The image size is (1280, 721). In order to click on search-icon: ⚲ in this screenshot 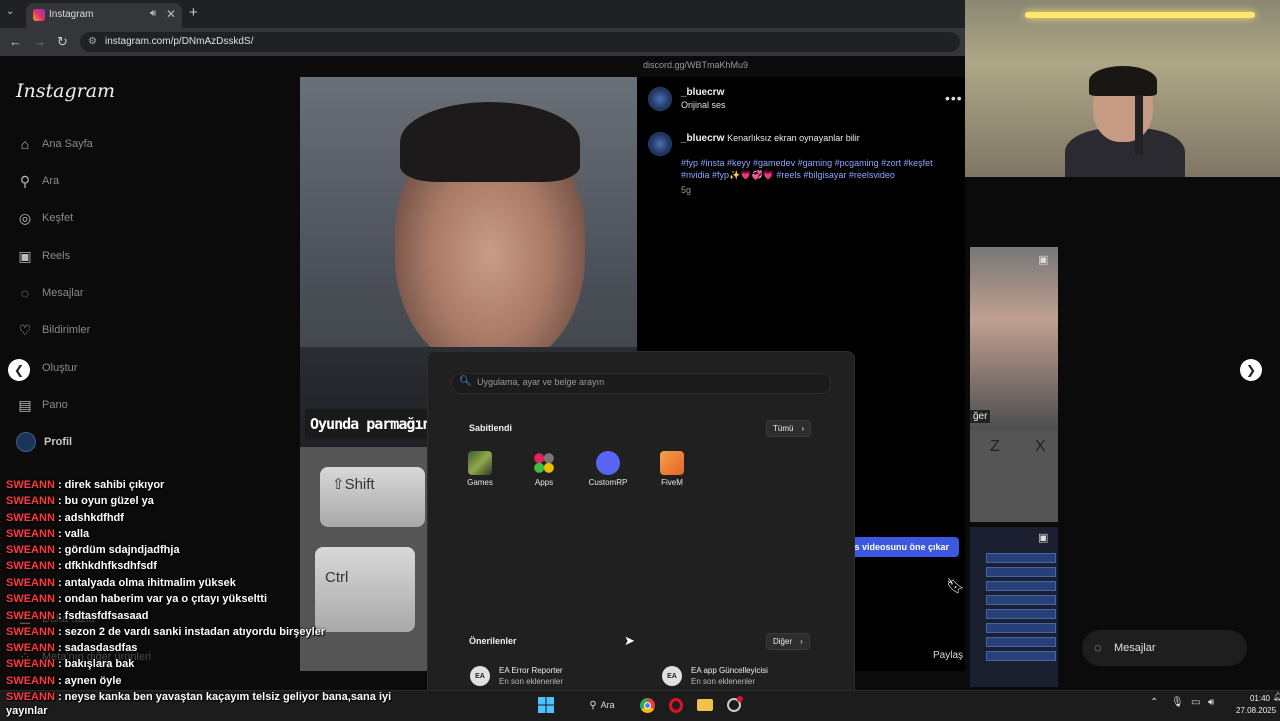, I will do `click(593, 705)`.